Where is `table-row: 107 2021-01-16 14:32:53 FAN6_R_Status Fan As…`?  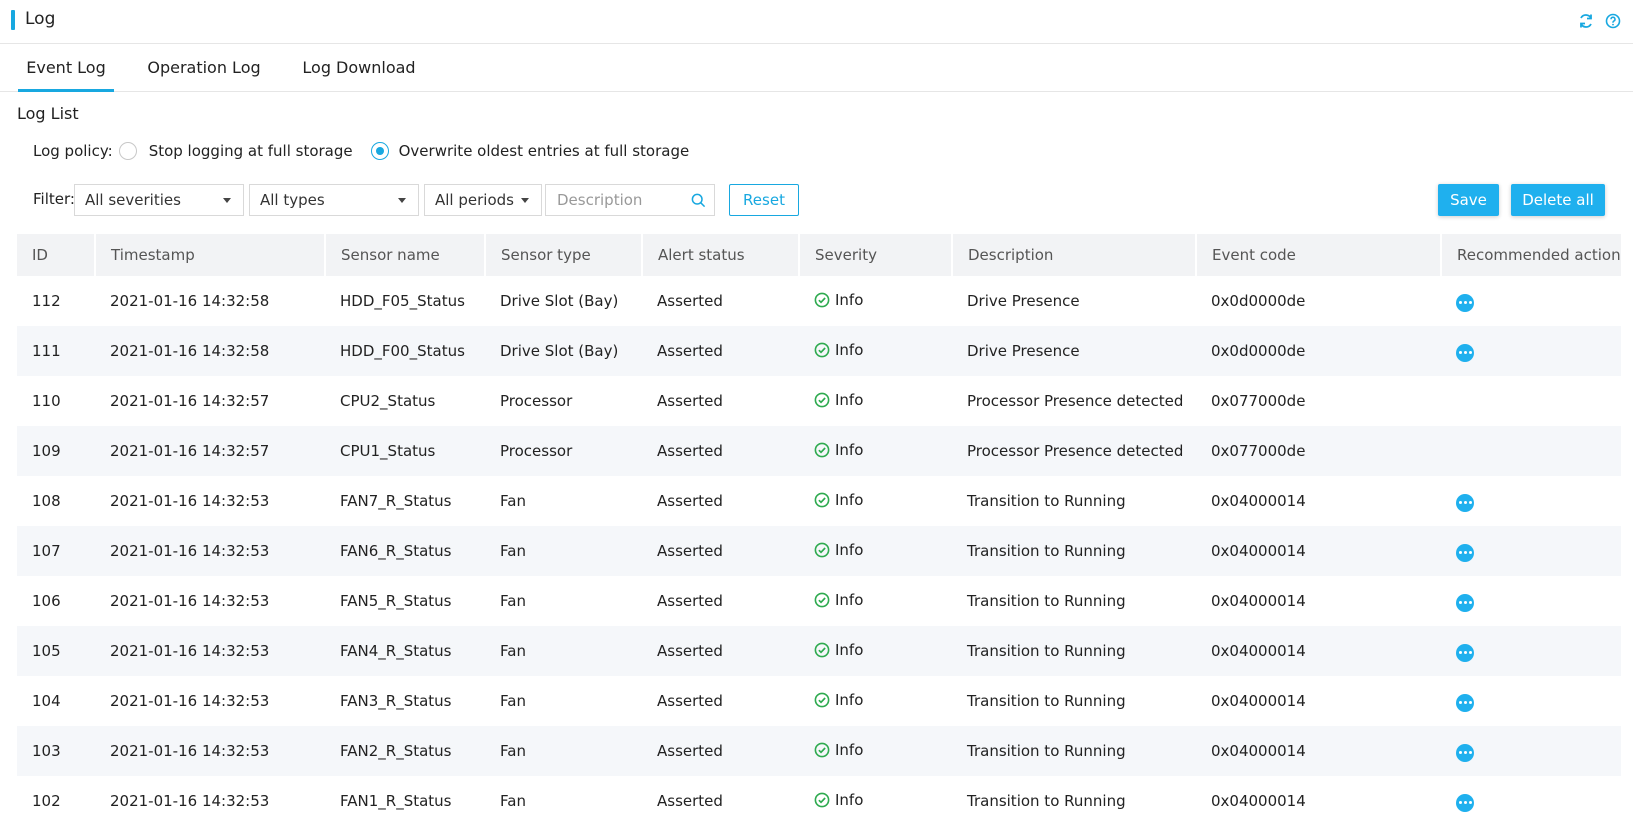
table-row: 107 2021-01-16 14:32:53 FAN6_R_Status Fan As… is located at coordinates (819, 551).